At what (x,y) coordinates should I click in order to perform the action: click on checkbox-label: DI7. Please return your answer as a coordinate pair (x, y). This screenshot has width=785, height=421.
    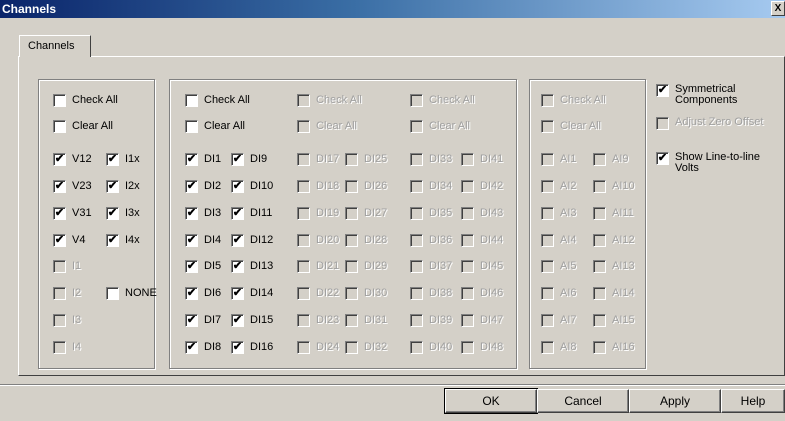
    Looking at the image, I should click on (213, 320).